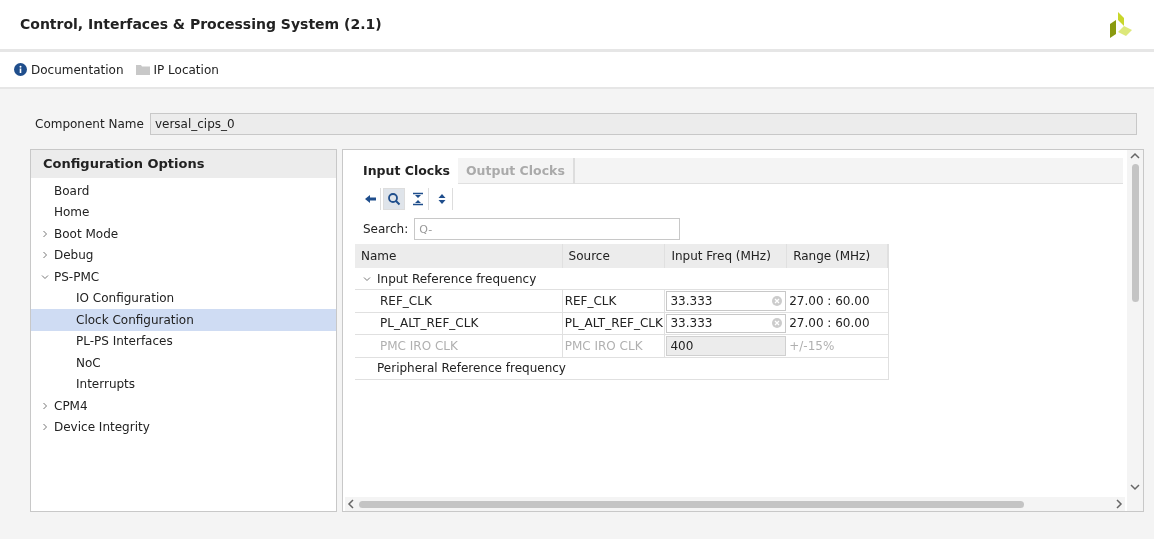  Describe the element at coordinates (183, 234) in the screenshot. I see `tree-item: Boot Mode` at that location.